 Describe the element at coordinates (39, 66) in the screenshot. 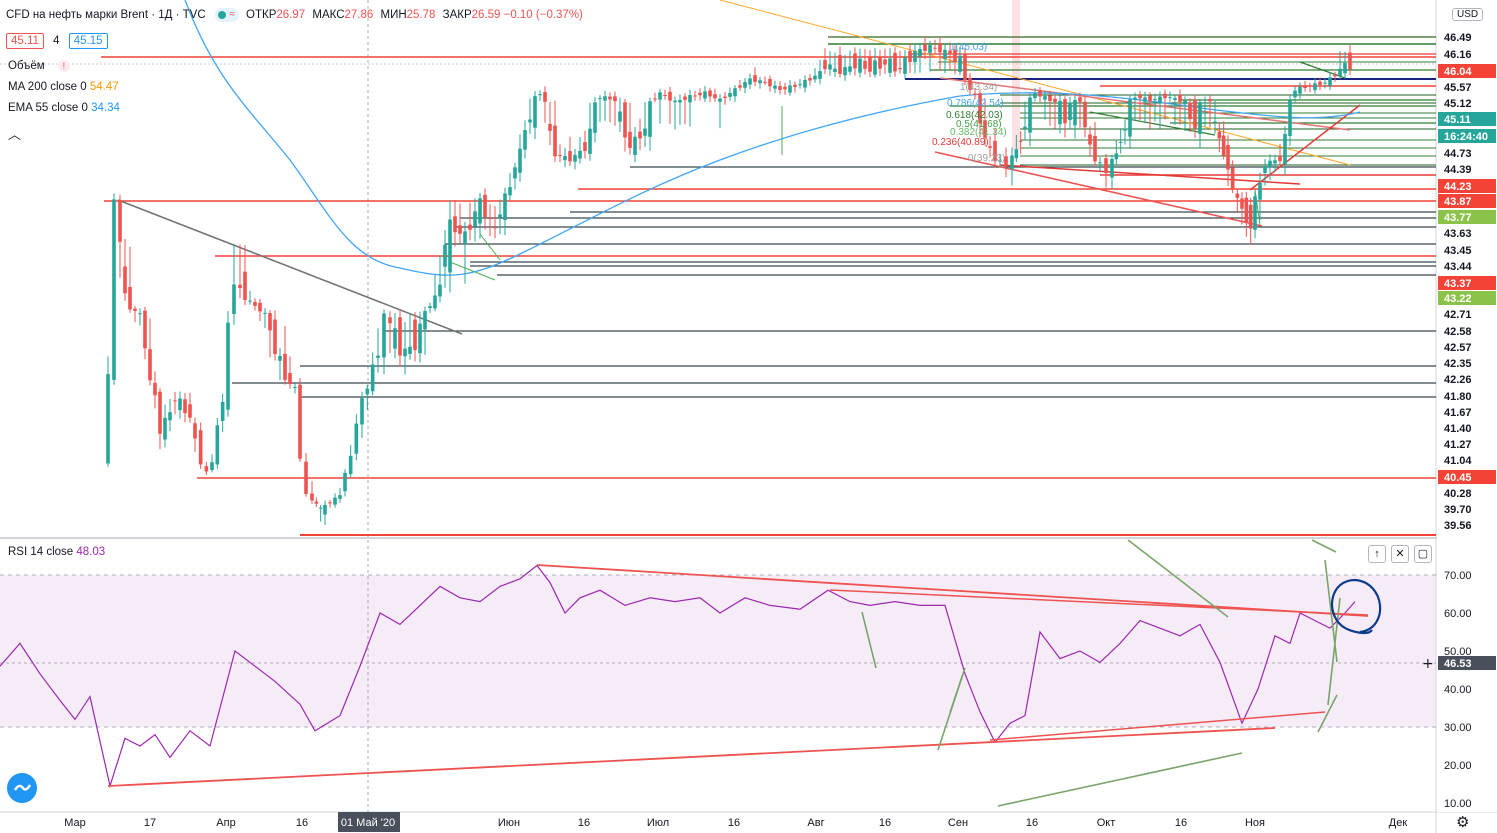

I see `volume-legend: Объём !` at that location.